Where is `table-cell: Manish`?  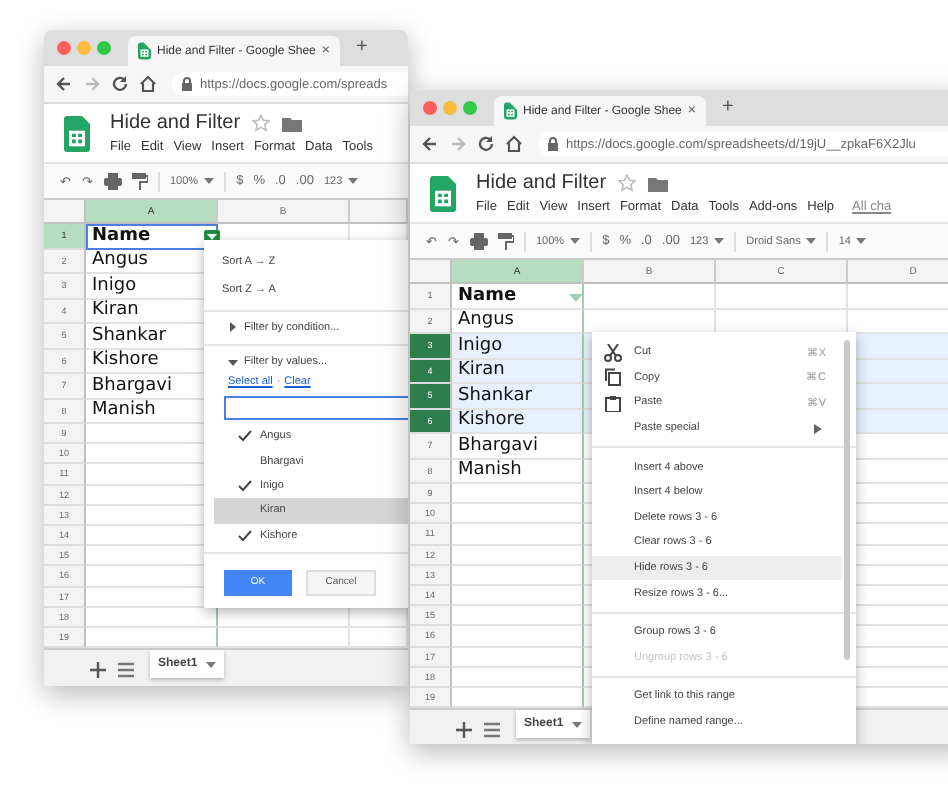
table-cell: Manish is located at coordinates (518, 471).